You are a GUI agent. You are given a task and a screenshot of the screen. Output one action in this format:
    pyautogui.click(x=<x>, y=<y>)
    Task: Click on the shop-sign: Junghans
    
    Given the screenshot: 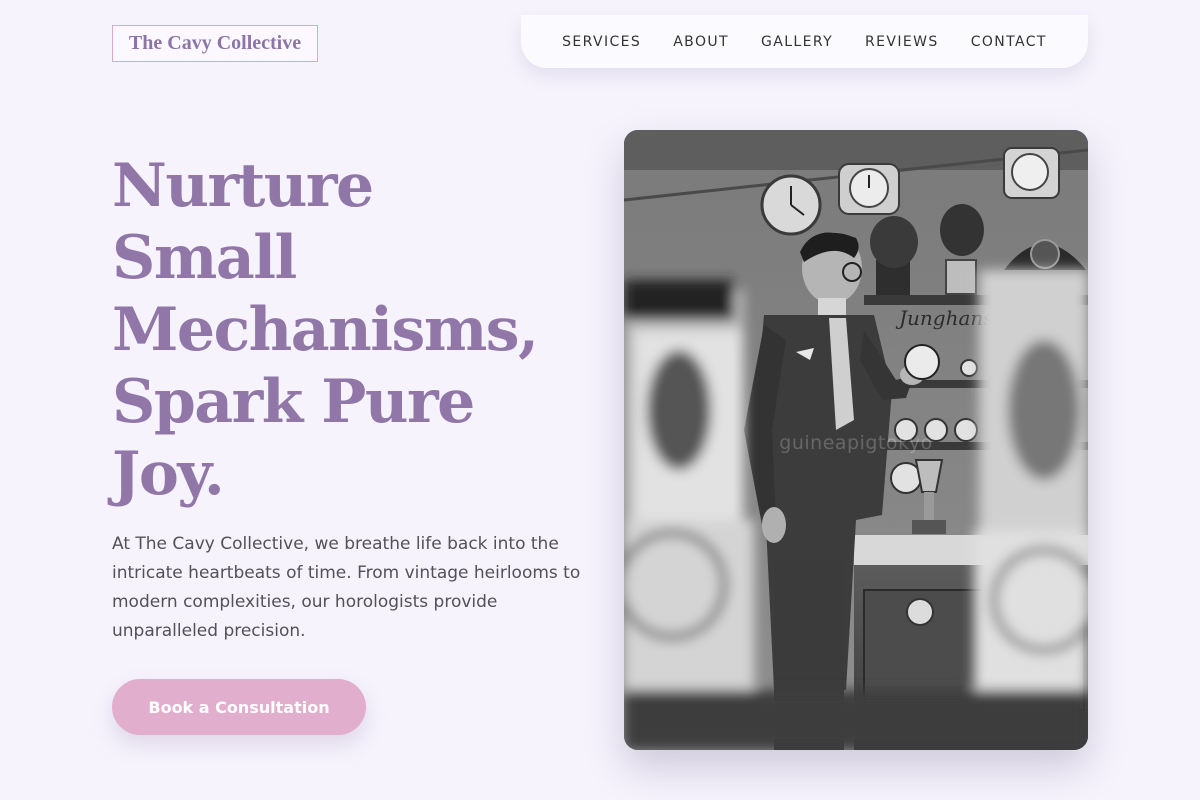 What is the action you would take?
    pyautogui.click(x=944, y=318)
    